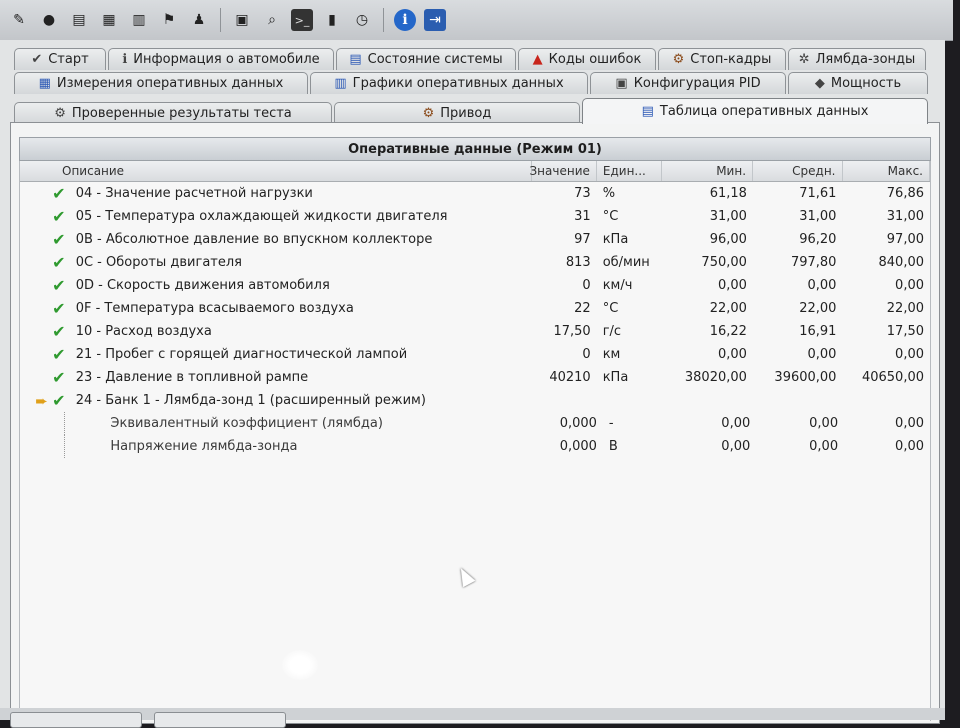 The width and height of the screenshot is (960, 728). I want to click on terminal-icon: >_, so click(302, 20).